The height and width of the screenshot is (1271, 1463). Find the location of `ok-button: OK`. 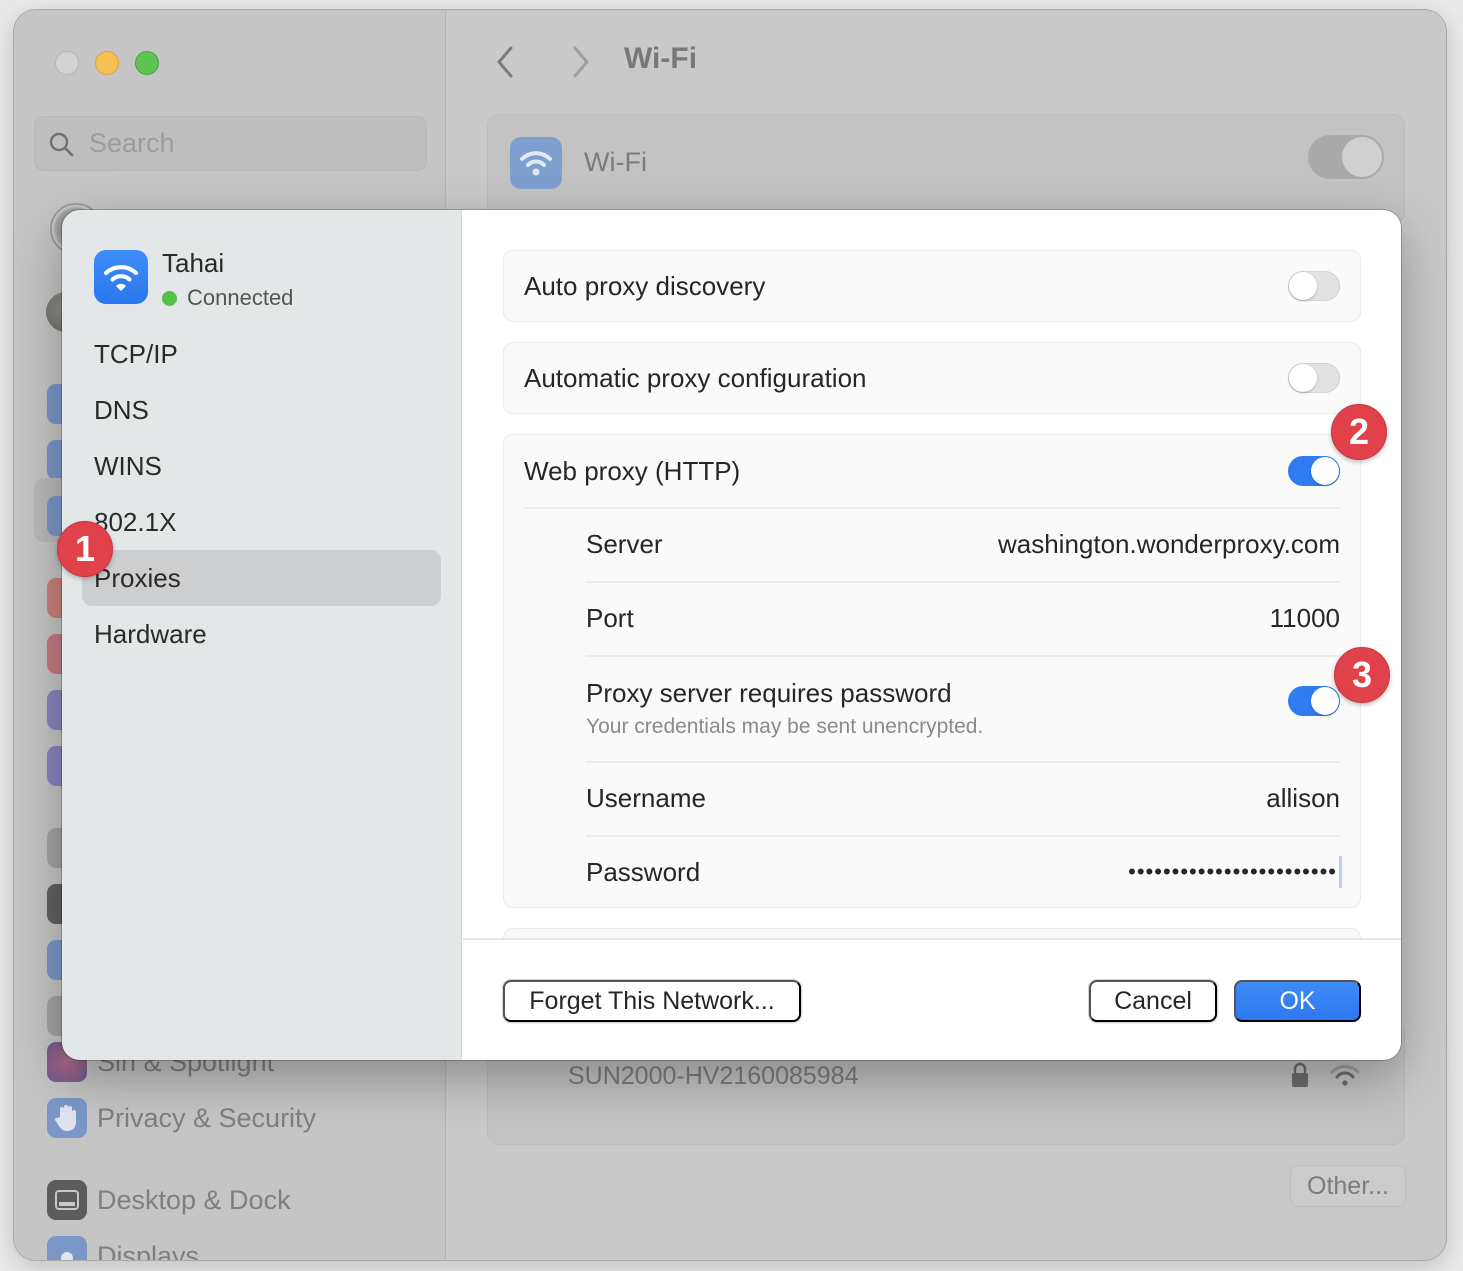

ok-button: OK is located at coordinates (1297, 1001).